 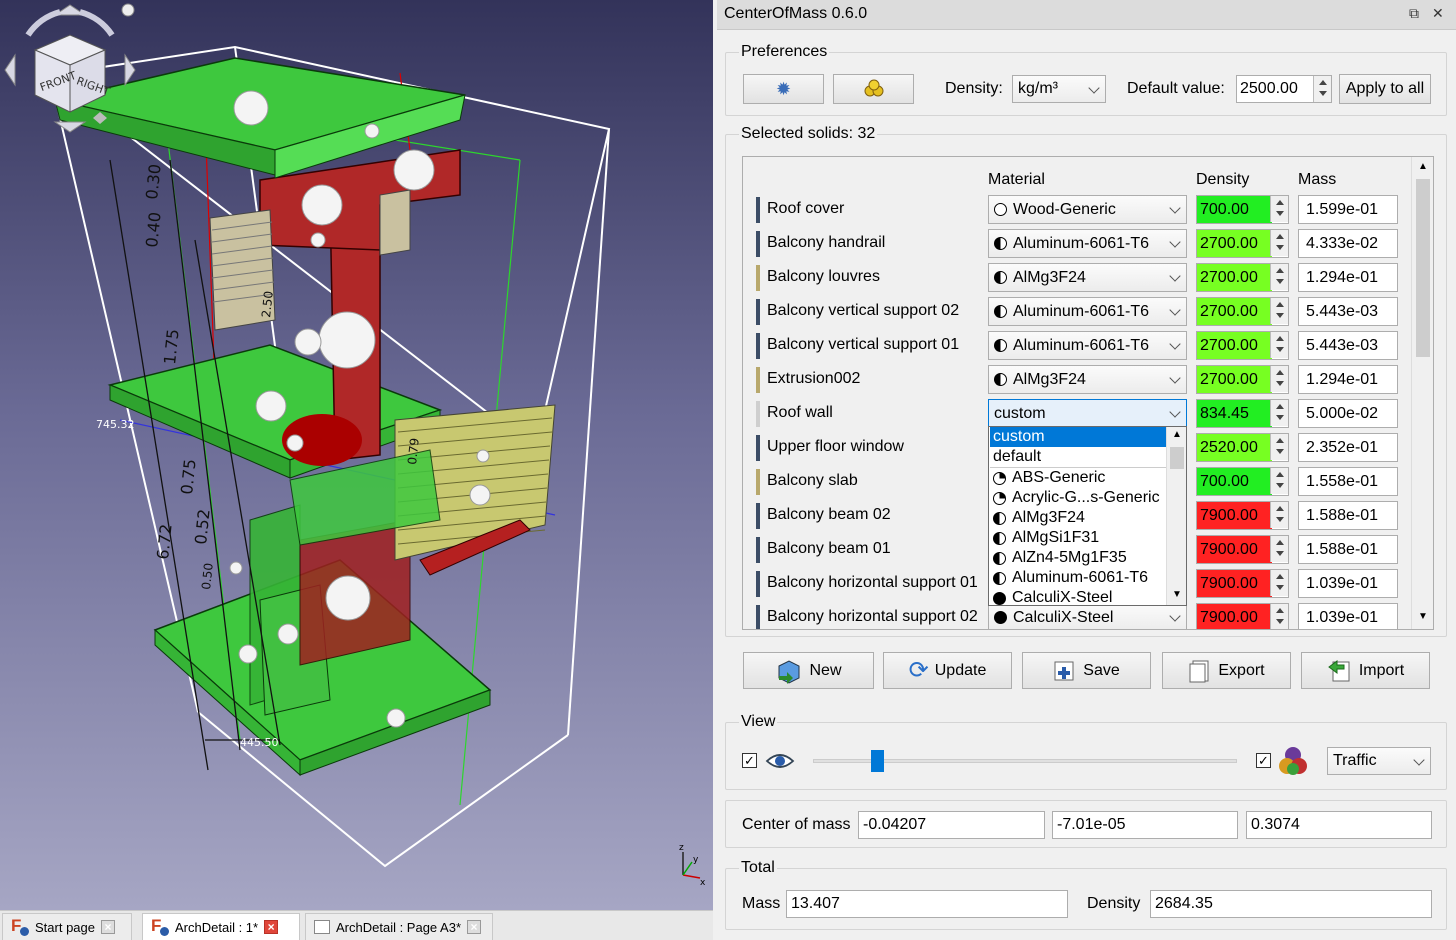 I want to click on com-x-field: -0.04207, so click(x=951, y=825).